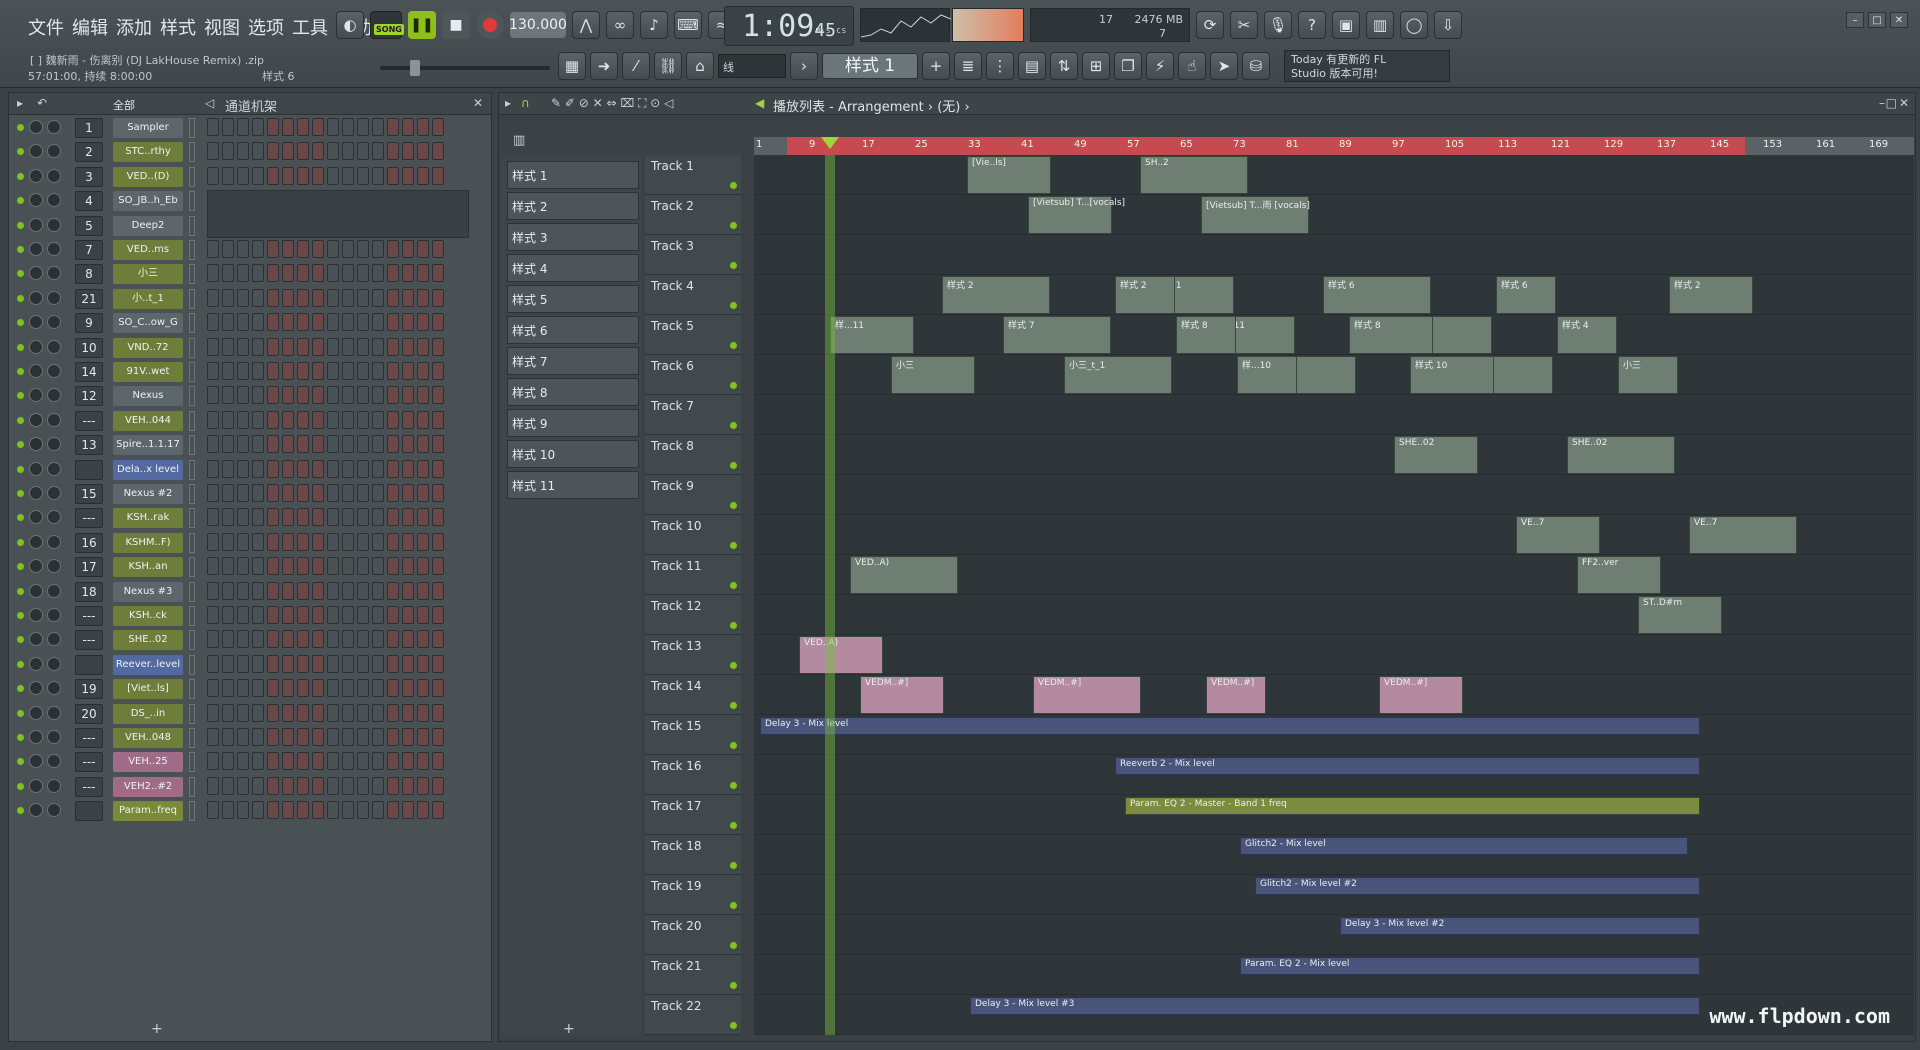  What do you see at coordinates (569, 1029) in the screenshot?
I see `add-pattern-icon: +` at bounding box center [569, 1029].